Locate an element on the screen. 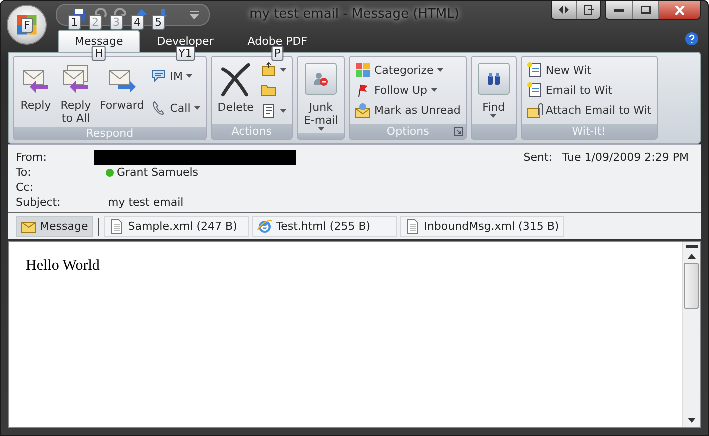 Image resolution: width=709 pixels, height=436 pixels. ribbon-button: Reply to All is located at coordinates (76, 92).